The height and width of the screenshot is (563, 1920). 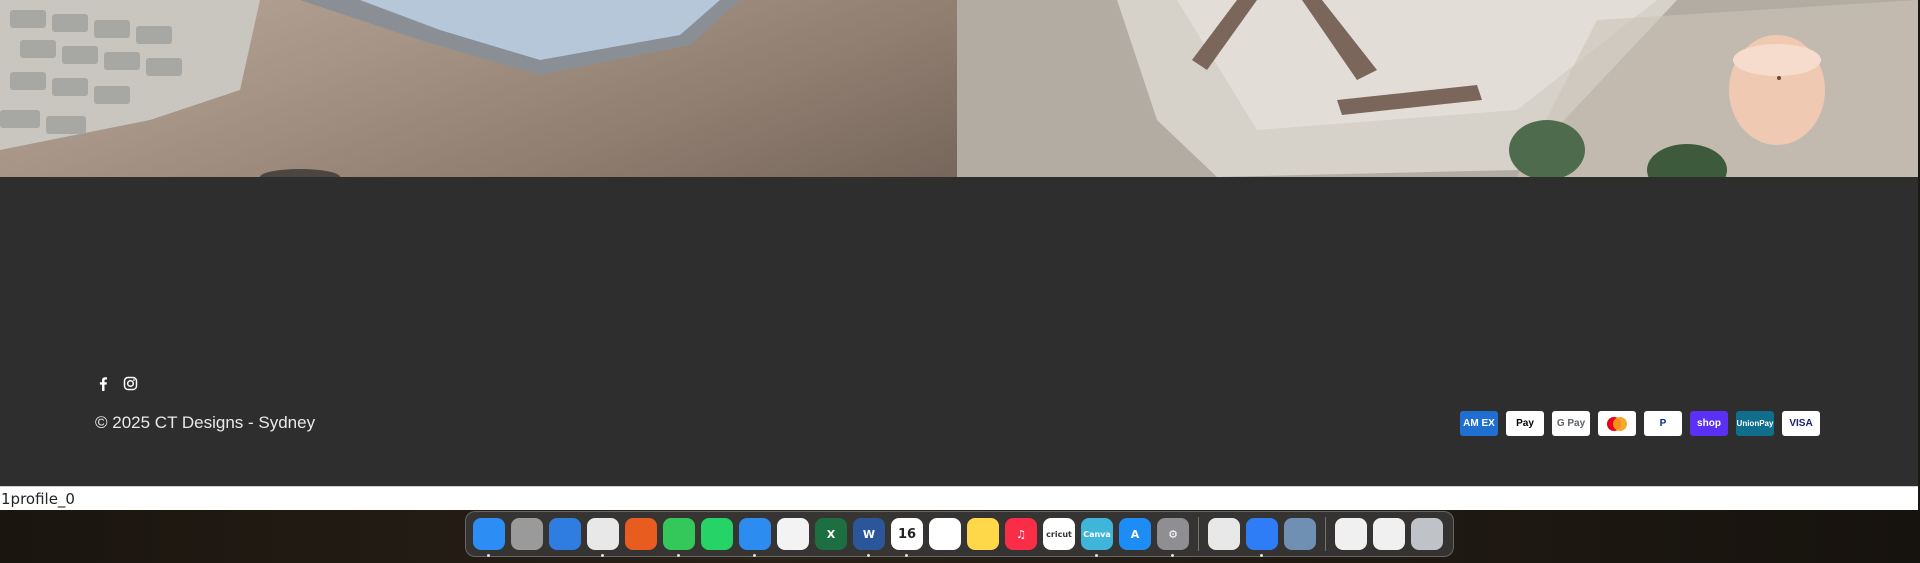 I want to click on excel-icon: X, so click(x=831, y=534).